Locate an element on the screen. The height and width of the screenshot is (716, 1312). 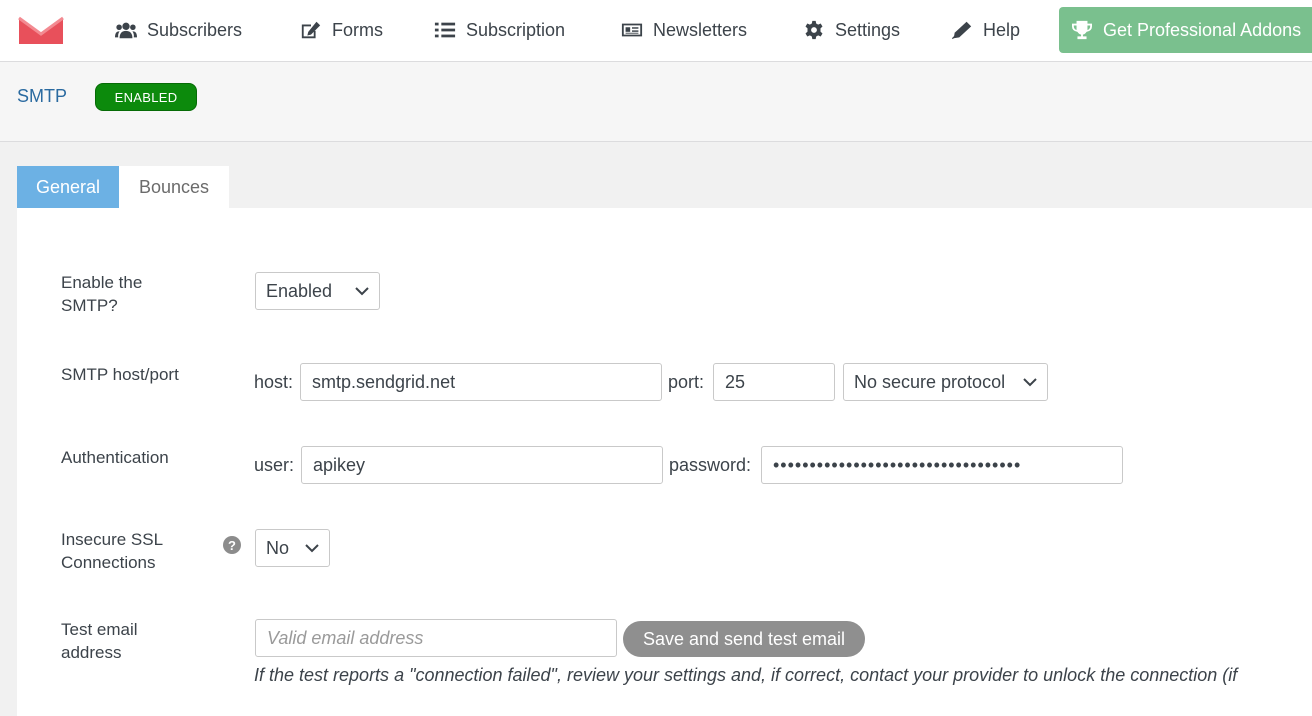
newspaper-icon is located at coordinates (632, 30).